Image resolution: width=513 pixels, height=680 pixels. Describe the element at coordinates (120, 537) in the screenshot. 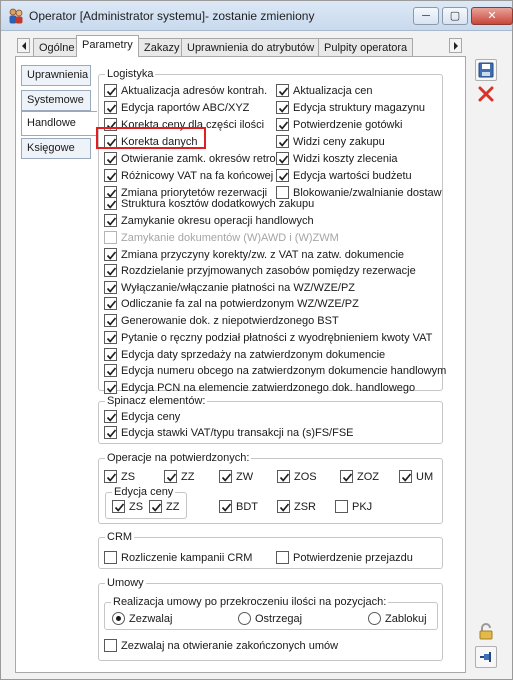

I see `crm-title: CRM` at that location.